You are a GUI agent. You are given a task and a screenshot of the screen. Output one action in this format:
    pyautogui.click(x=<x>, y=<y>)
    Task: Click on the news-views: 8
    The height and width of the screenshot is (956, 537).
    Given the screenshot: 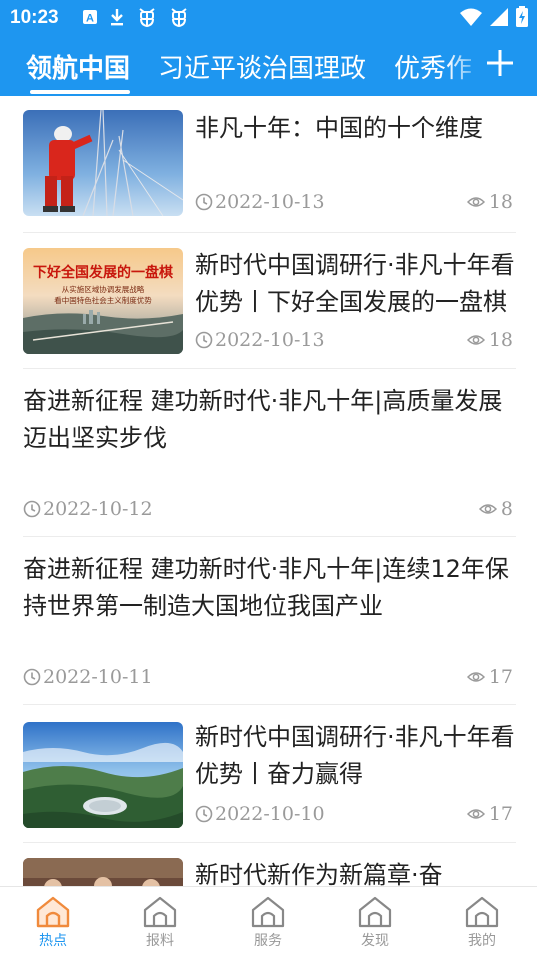 What is the action you would take?
    pyautogui.click(x=495, y=509)
    